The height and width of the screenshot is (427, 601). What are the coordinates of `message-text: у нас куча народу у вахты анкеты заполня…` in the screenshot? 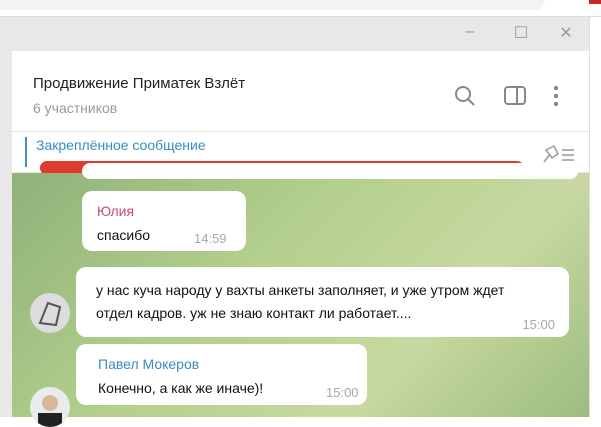 It's located at (300, 301).